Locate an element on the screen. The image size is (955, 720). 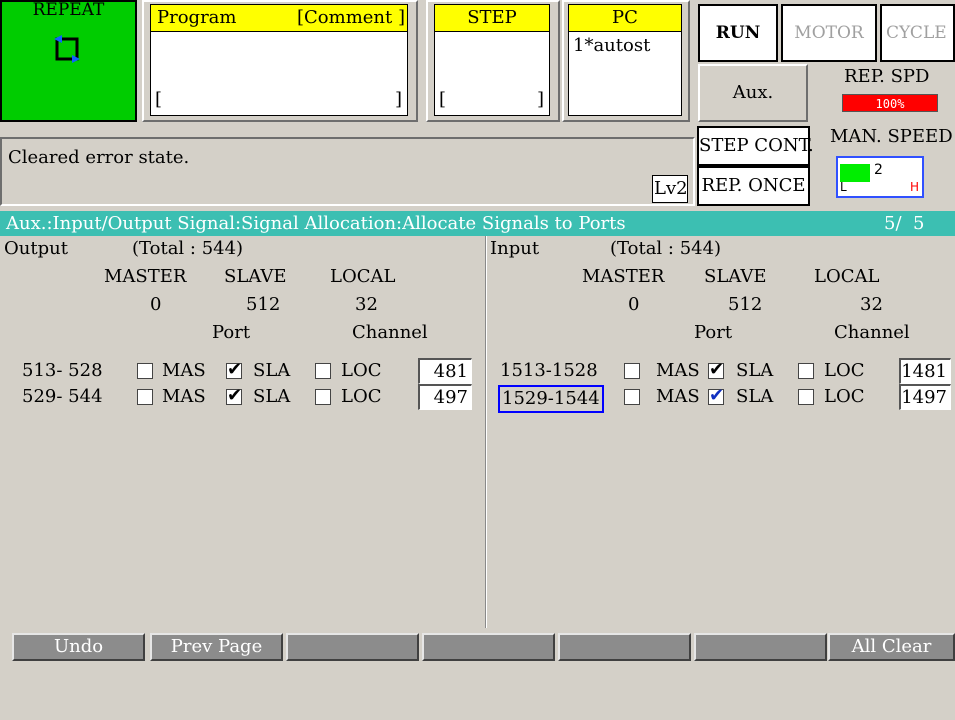
input-slave-header: SLAVE is located at coordinates (735, 276).